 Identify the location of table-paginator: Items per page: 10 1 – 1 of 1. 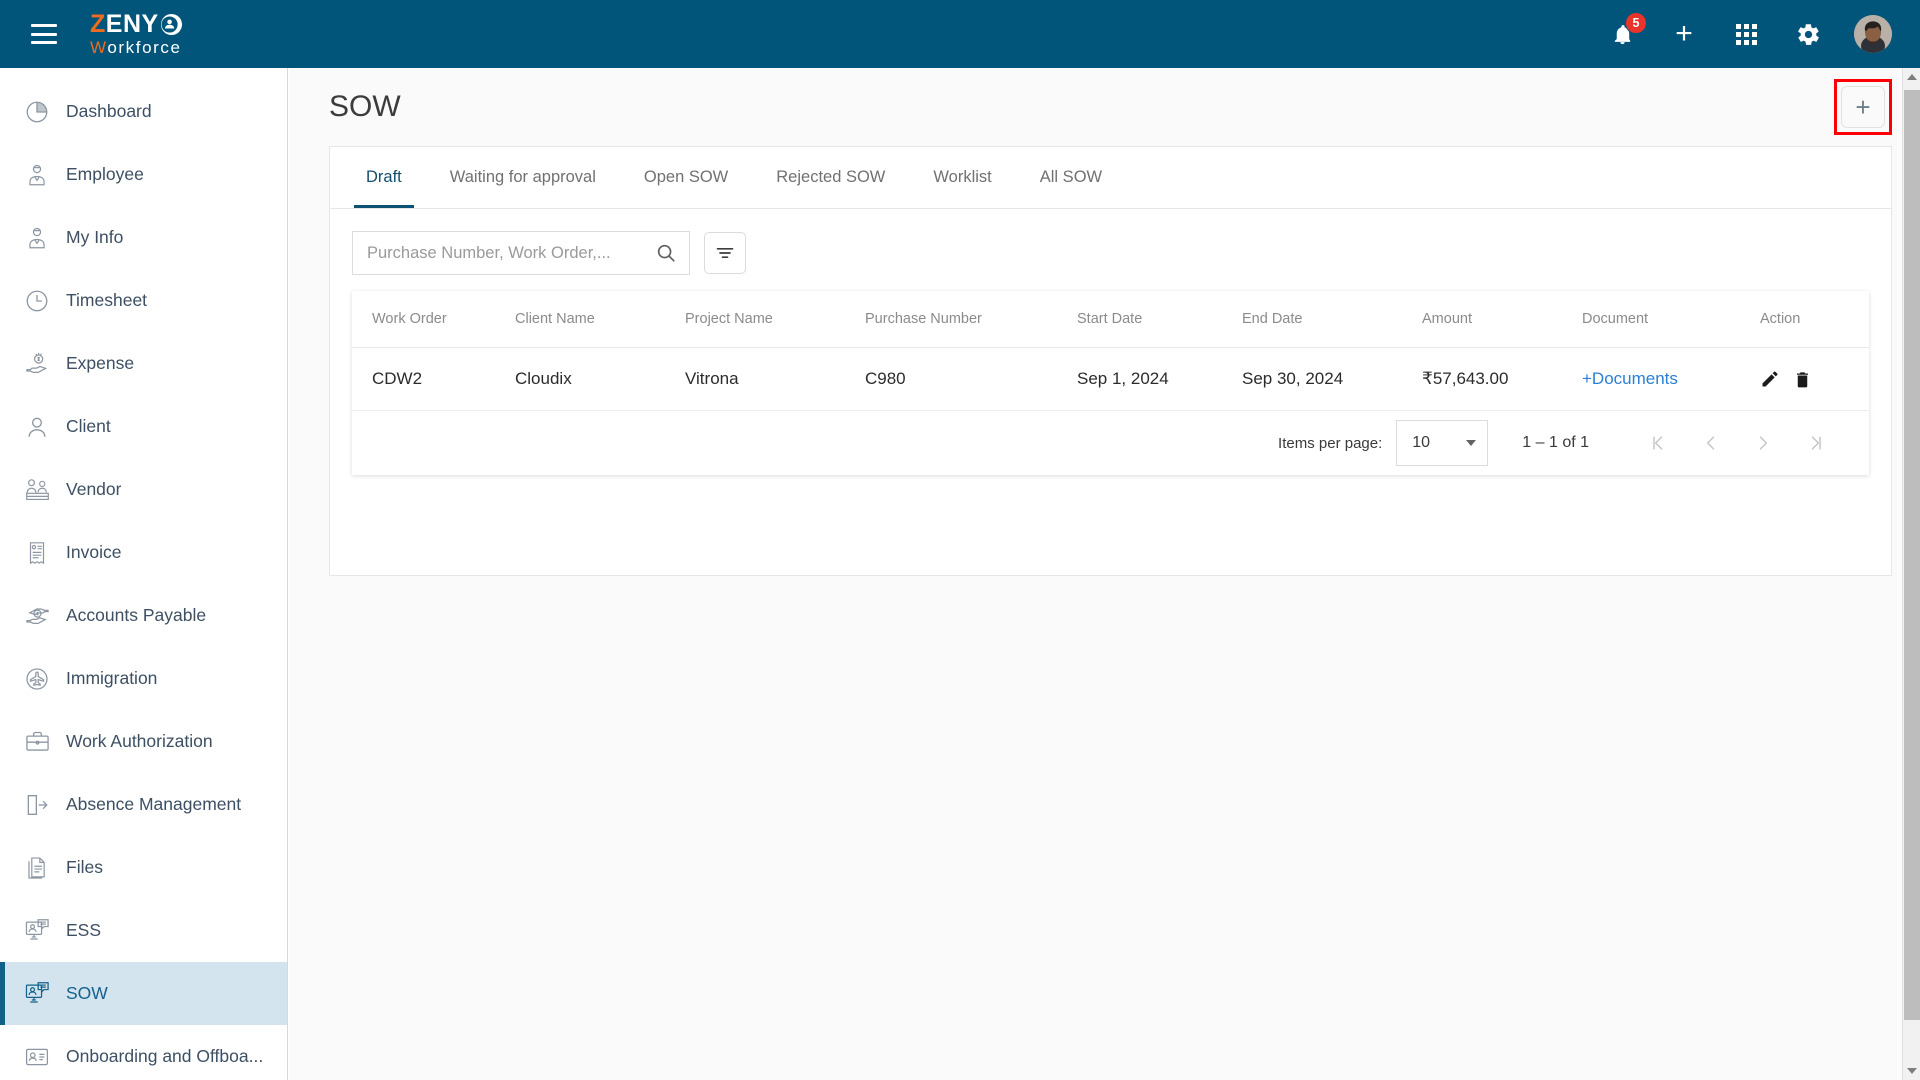
(1110, 443).